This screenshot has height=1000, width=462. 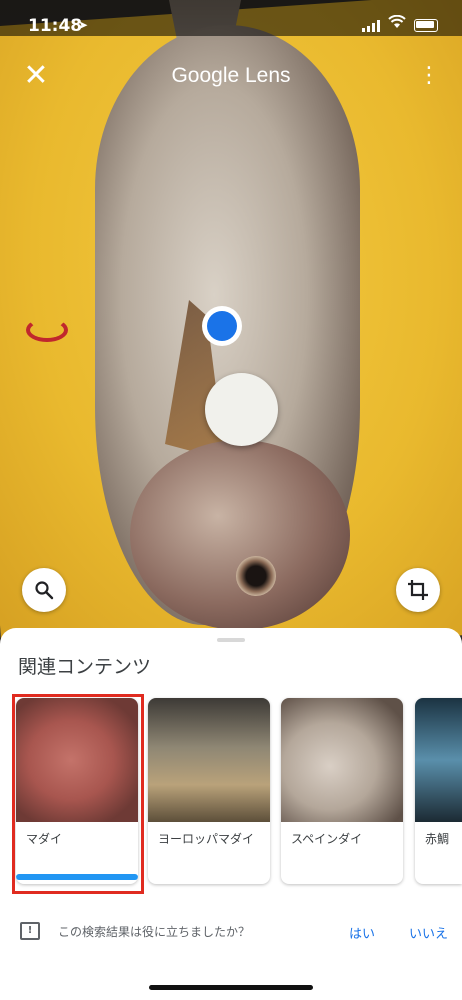 What do you see at coordinates (47, 330) in the screenshot?
I see `red-mark` at bounding box center [47, 330].